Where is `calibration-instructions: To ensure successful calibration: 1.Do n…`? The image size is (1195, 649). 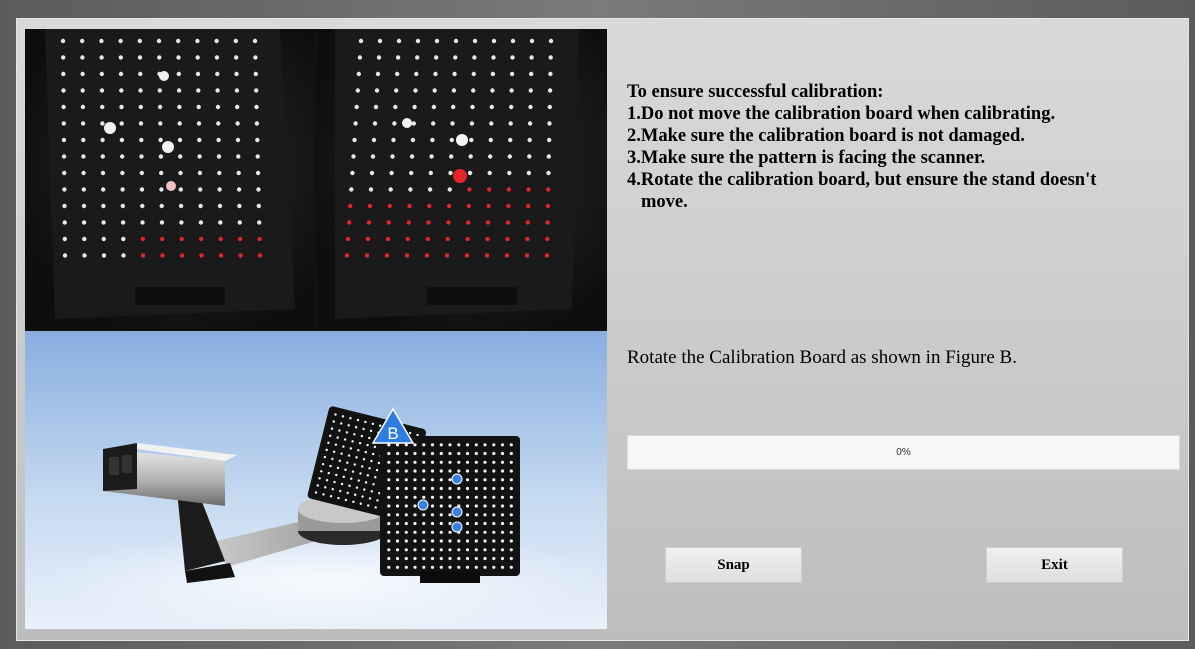 calibration-instructions: To ensure successful calibration: 1.Do n… is located at coordinates (897, 147).